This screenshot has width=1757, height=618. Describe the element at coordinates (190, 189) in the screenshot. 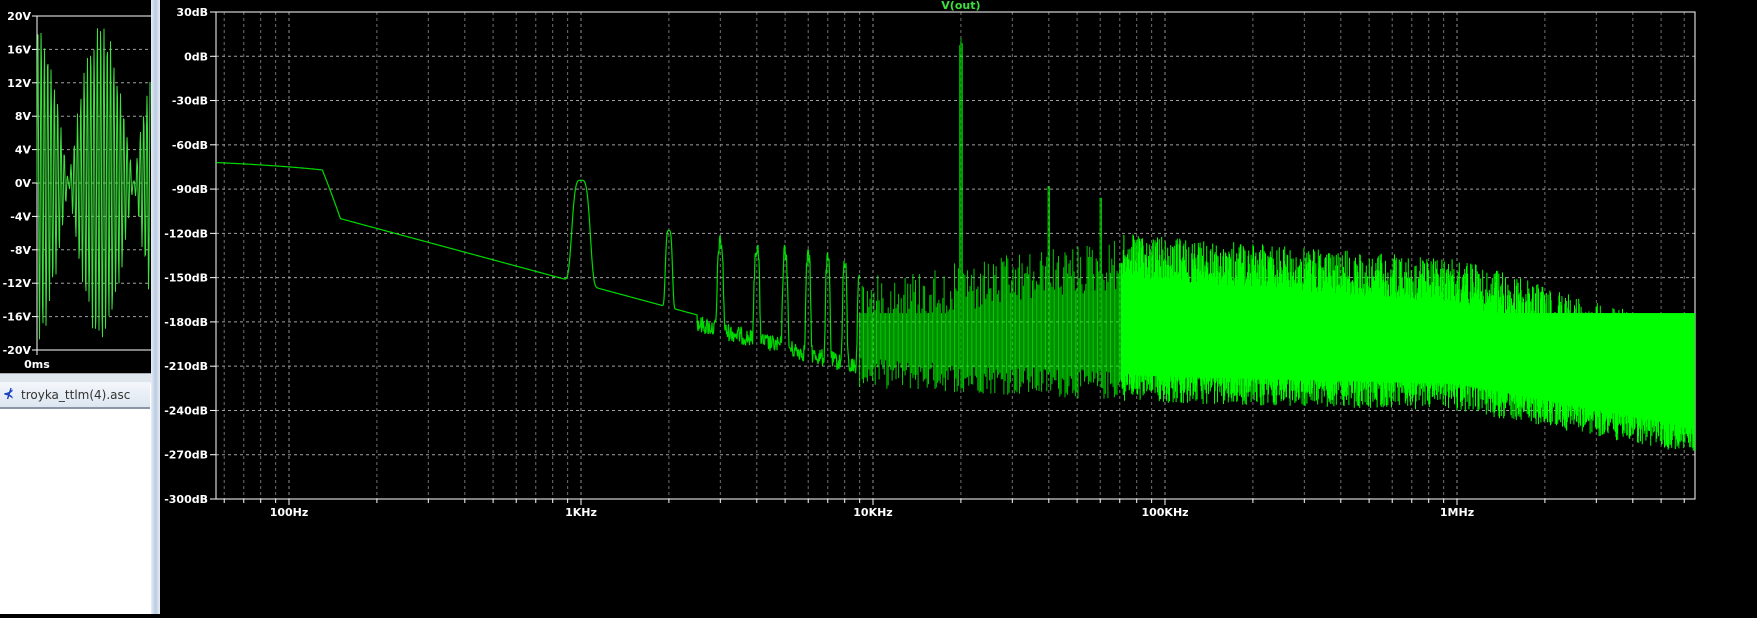

I see `y-tick-label: -90dB` at that location.